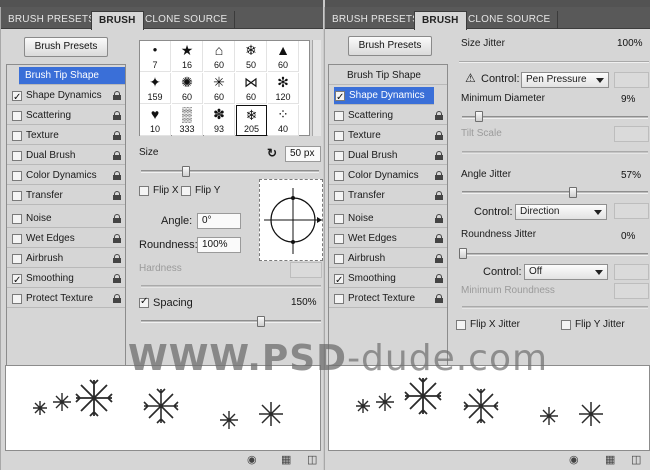 The height and width of the screenshot is (470, 650). Describe the element at coordinates (633, 101) in the screenshot. I see `min-diameter-field: 9%` at that location.